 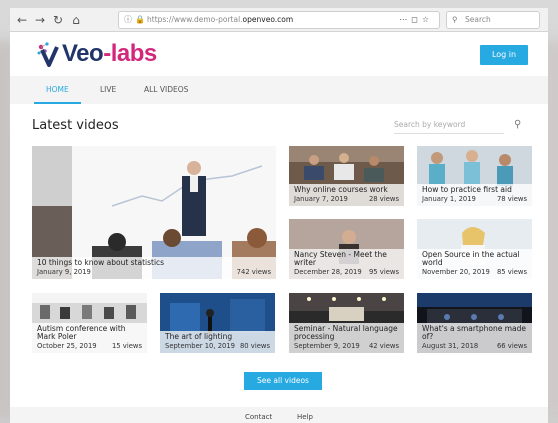 What do you see at coordinates (58, 20) in the screenshot?
I see `reload-icon: ↻` at bounding box center [58, 20].